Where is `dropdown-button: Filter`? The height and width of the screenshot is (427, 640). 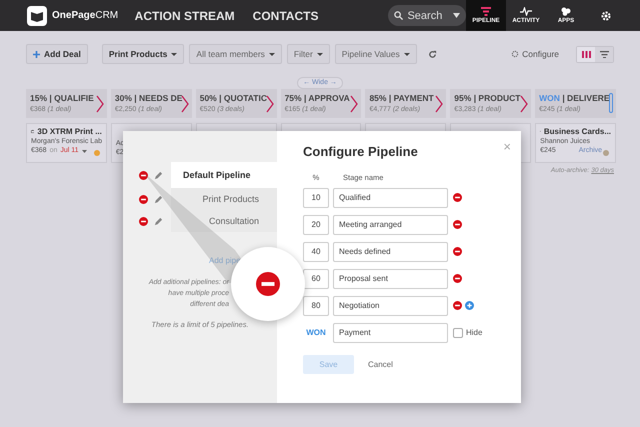
dropdown-button: Filter is located at coordinates (308, 54).